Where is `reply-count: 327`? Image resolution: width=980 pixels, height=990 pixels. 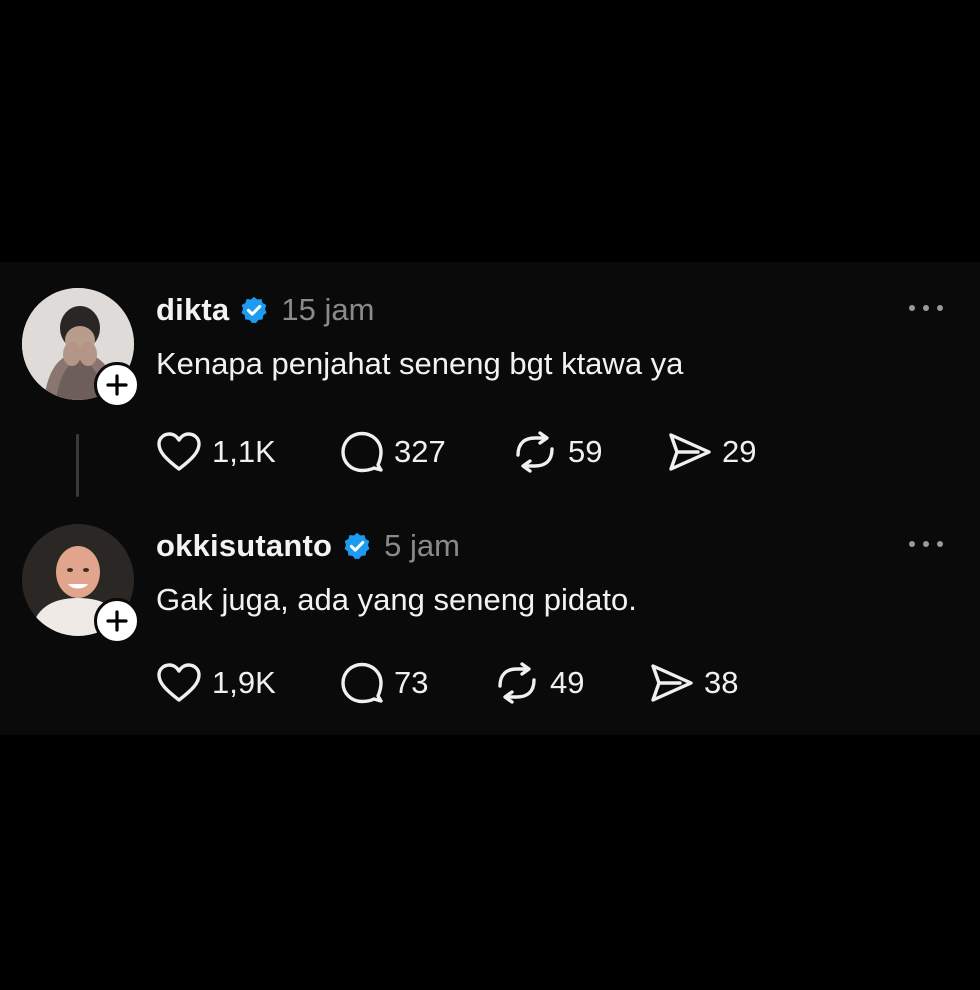
reply-count: 327 is located at coordinates (420, 451).